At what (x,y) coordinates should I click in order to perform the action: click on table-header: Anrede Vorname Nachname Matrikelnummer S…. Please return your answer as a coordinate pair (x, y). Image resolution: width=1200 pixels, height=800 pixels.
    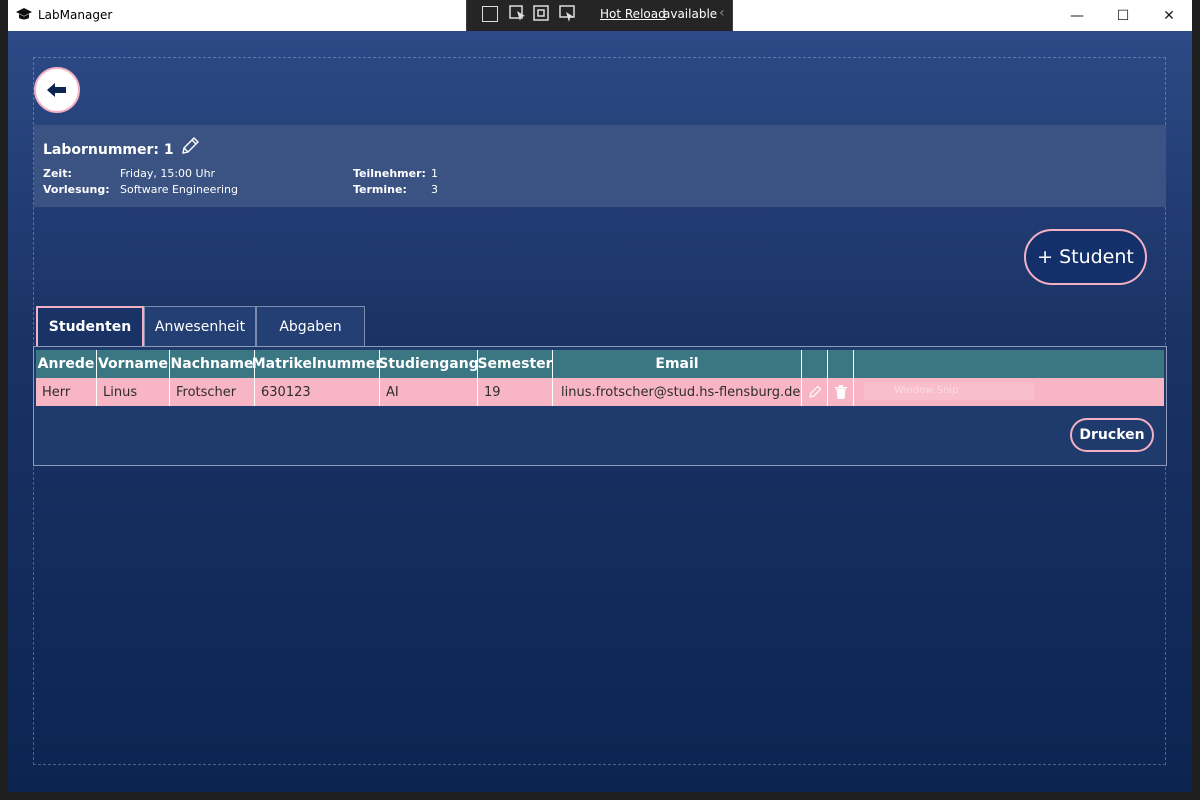
    Looking at the image, I should click on (600, 364).